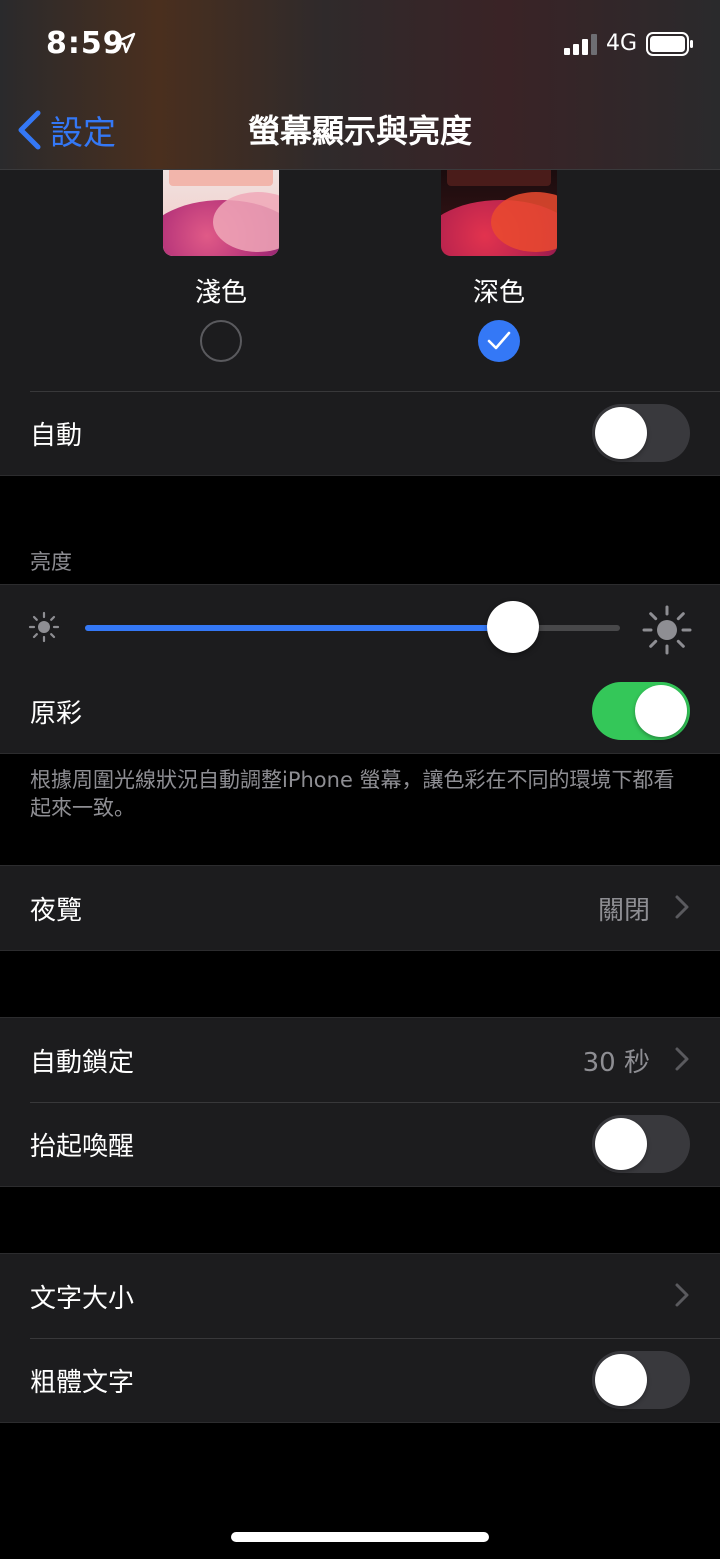  What do you see at coordinates (641, 1144) in the screenshot?
I see `raise-to-wake-toggle` at bounding box center [641, 1144].